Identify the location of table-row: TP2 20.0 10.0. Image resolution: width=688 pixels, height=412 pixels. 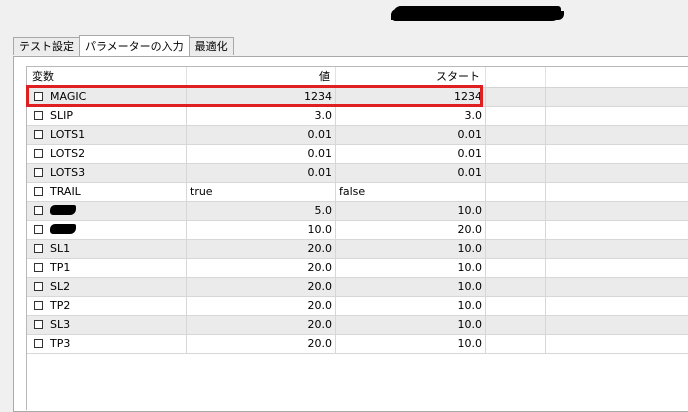
(357, 306).